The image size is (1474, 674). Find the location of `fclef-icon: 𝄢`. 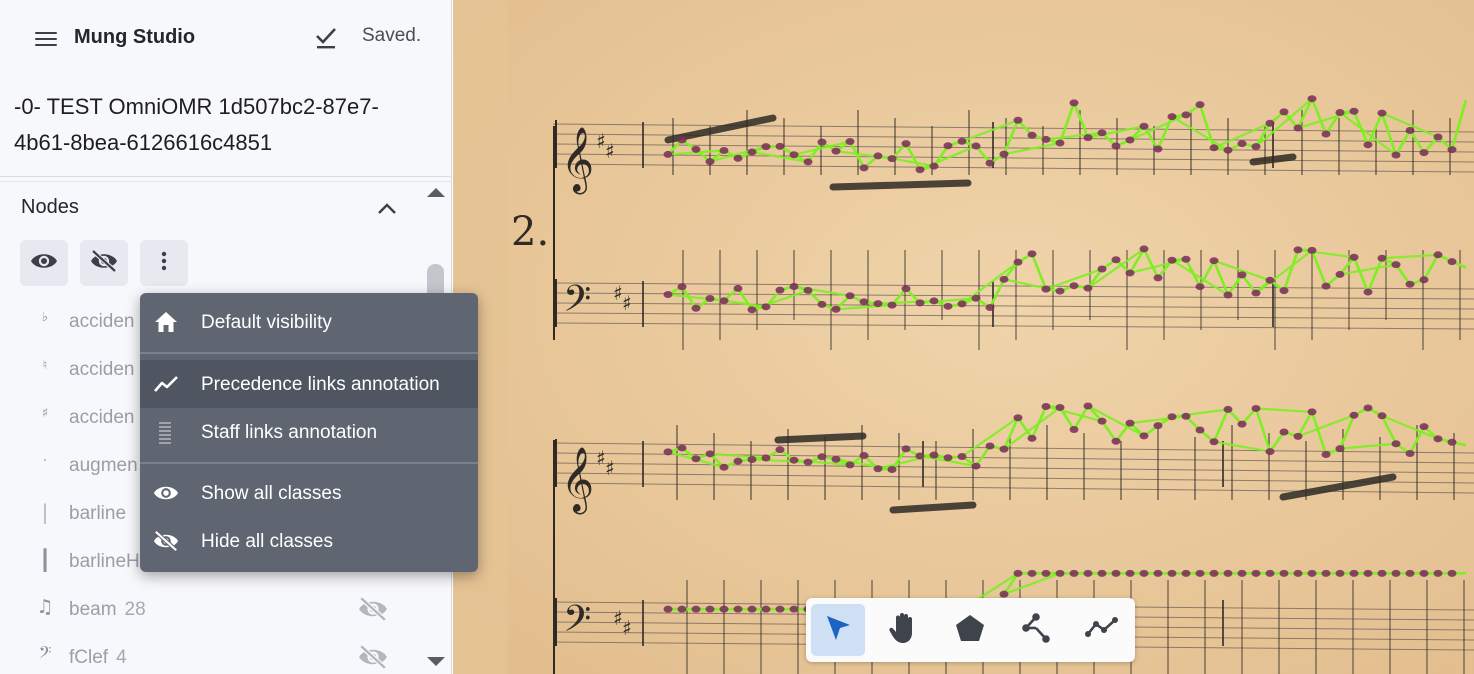

fclef-icon: 𝄢 is located at coordinates (45, 654).